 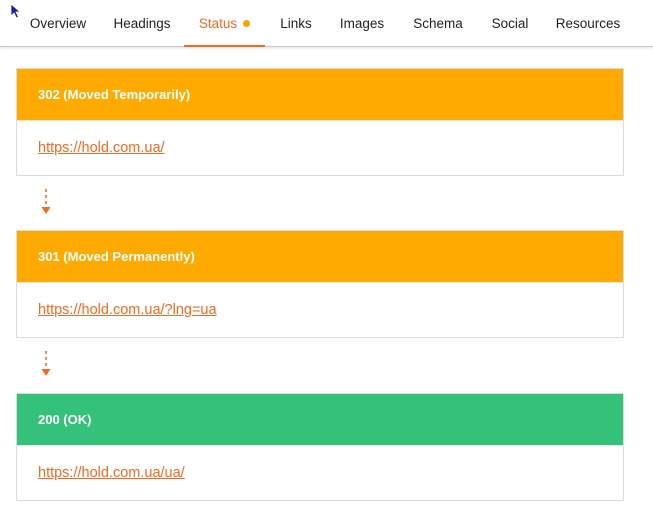 I want to click on tab-headings: Headings, so click(x=142, y=23).